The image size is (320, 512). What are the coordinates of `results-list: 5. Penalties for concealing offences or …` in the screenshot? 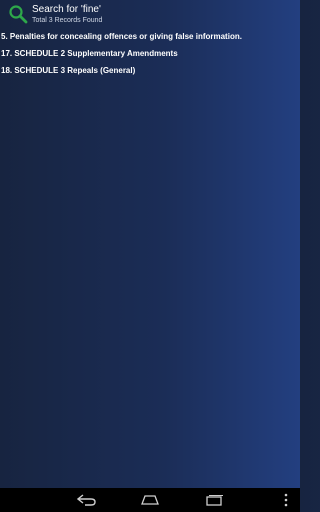 It's located at (150, 55).